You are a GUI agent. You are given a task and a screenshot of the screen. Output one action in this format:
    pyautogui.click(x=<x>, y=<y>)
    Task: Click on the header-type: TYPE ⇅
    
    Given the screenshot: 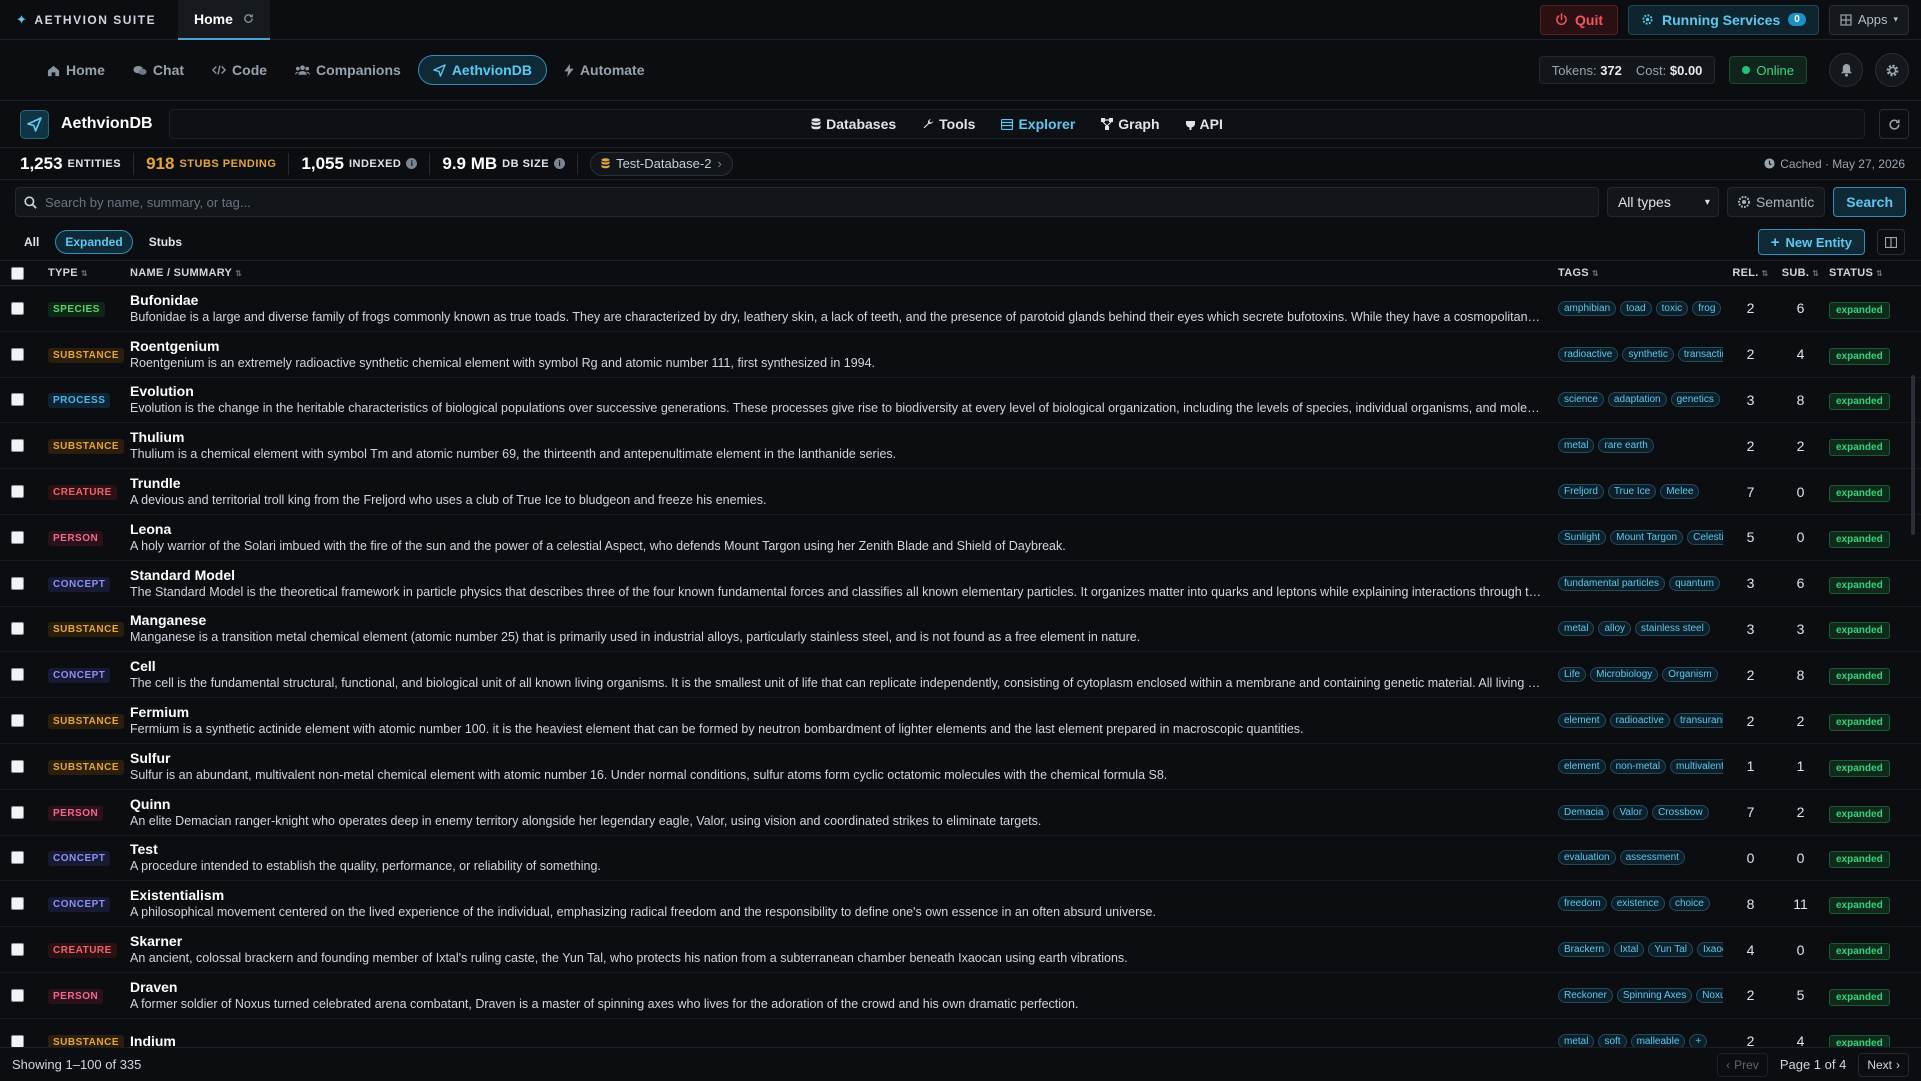 What is the action you would take?
    pyautogui.click(x=89, y=273)
    